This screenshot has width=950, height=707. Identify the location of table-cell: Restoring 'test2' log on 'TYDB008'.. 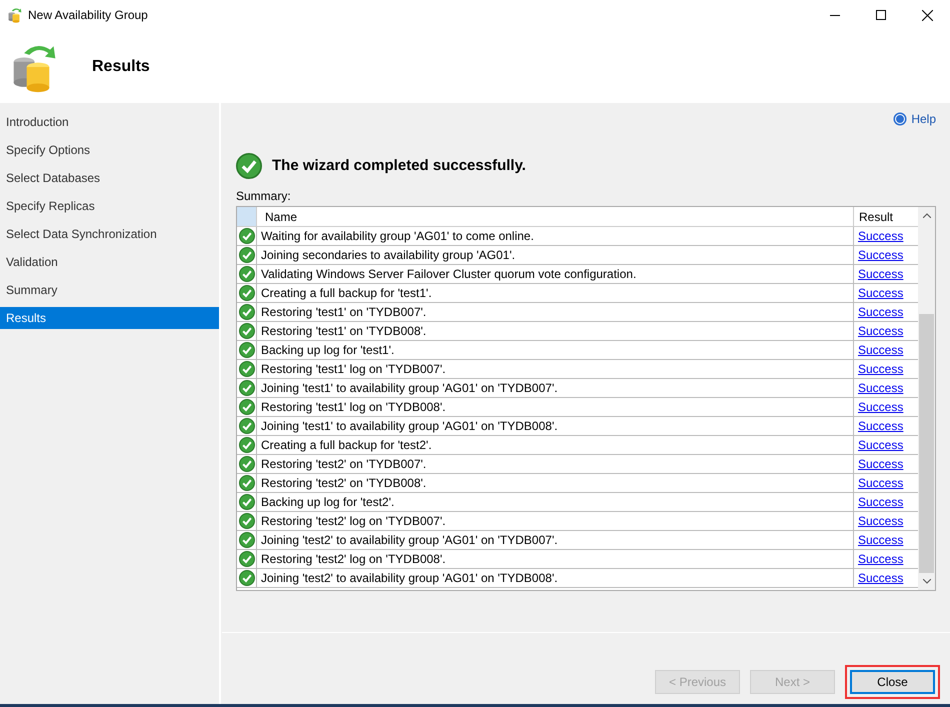
(555, 559).